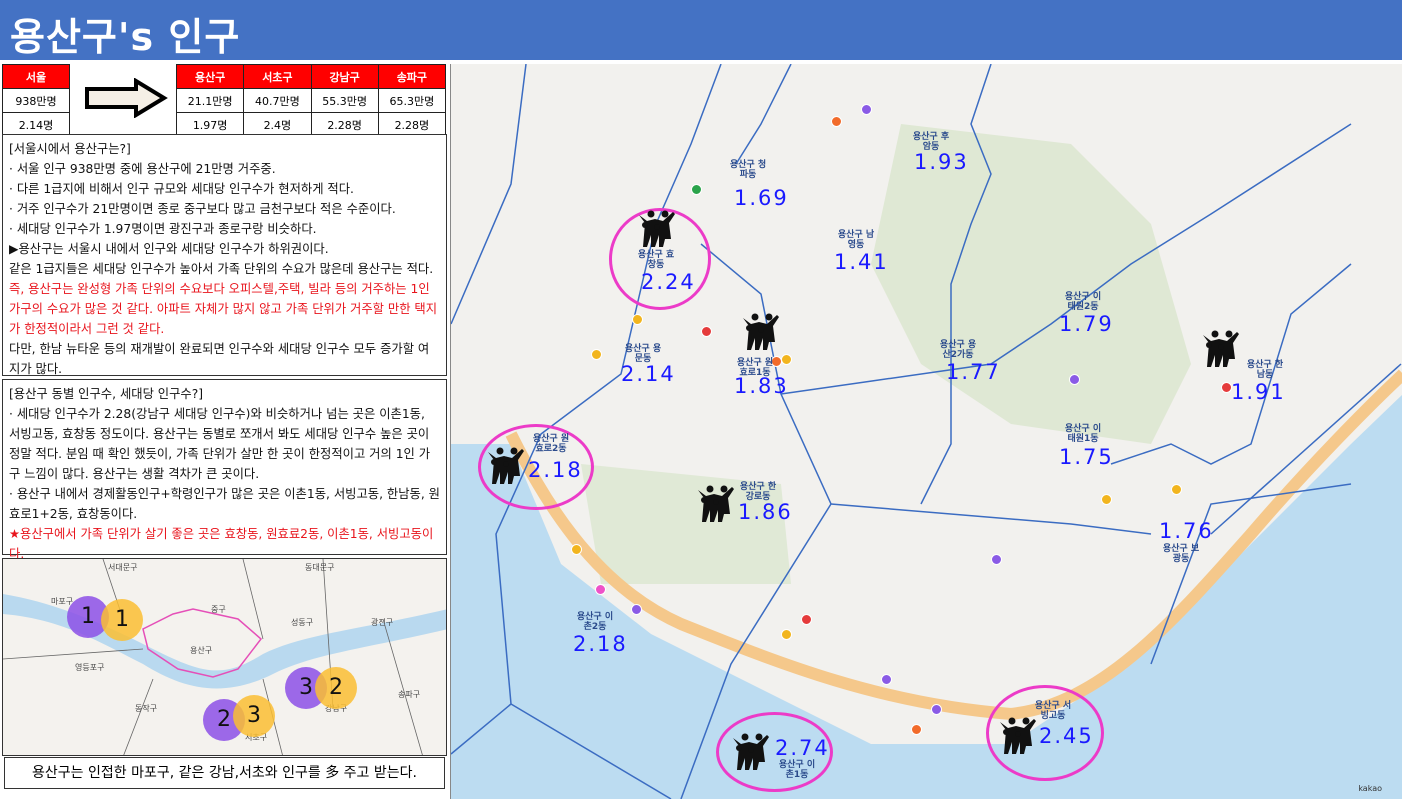 This screenshot has width=1402, height=799. What do you see at coordinates (941, 162) in the screenshot?
I see `dong-value: 1.93` at bounding box center [941, 162].